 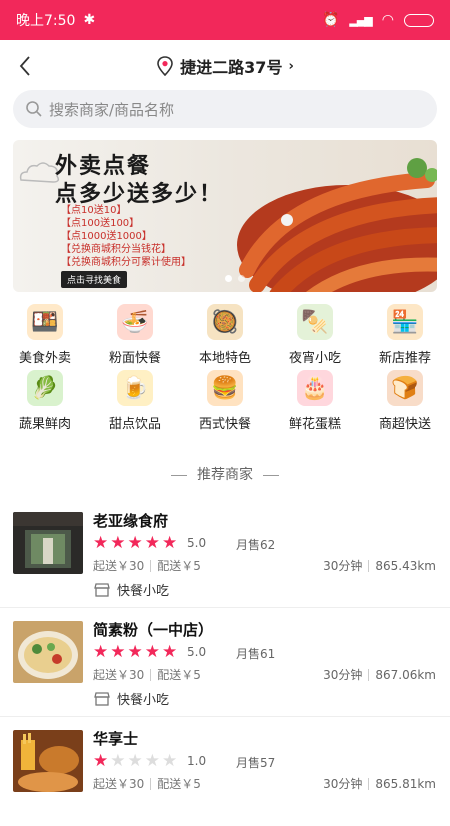 I want to click on shop-name: 简素粉（一中店）, so click(x=153, y=630).